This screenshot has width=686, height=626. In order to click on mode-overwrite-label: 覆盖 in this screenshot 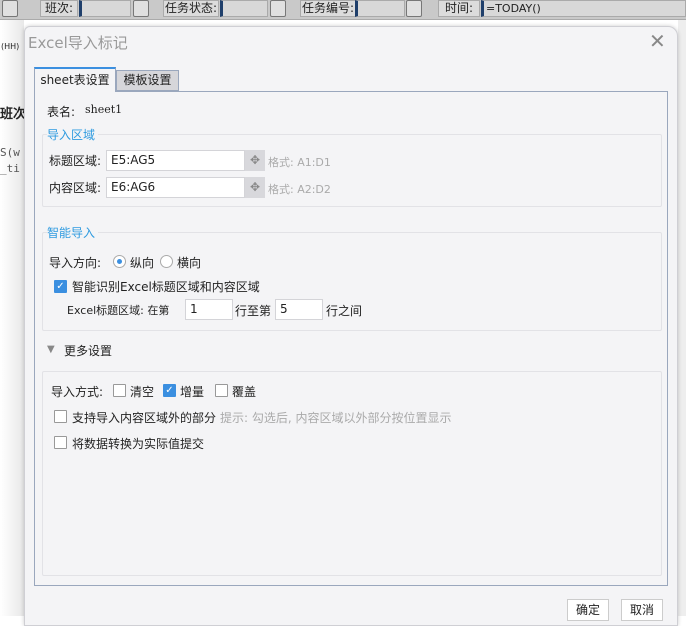, I will do `click(244, 391)`.